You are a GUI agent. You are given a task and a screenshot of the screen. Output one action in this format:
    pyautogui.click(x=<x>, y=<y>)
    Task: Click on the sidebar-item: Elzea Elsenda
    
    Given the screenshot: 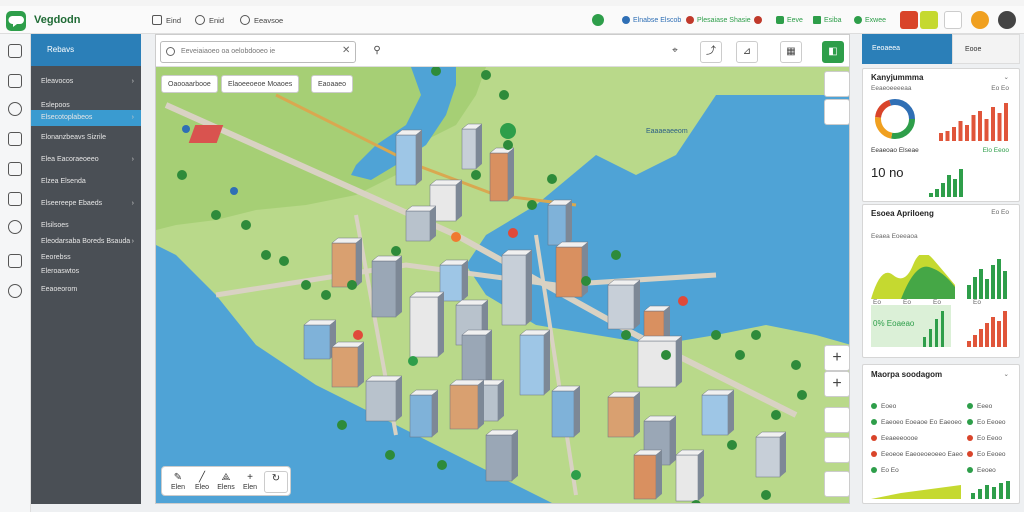 What is the action you would take?
    pyautogui.click(x=86, y=182)
    